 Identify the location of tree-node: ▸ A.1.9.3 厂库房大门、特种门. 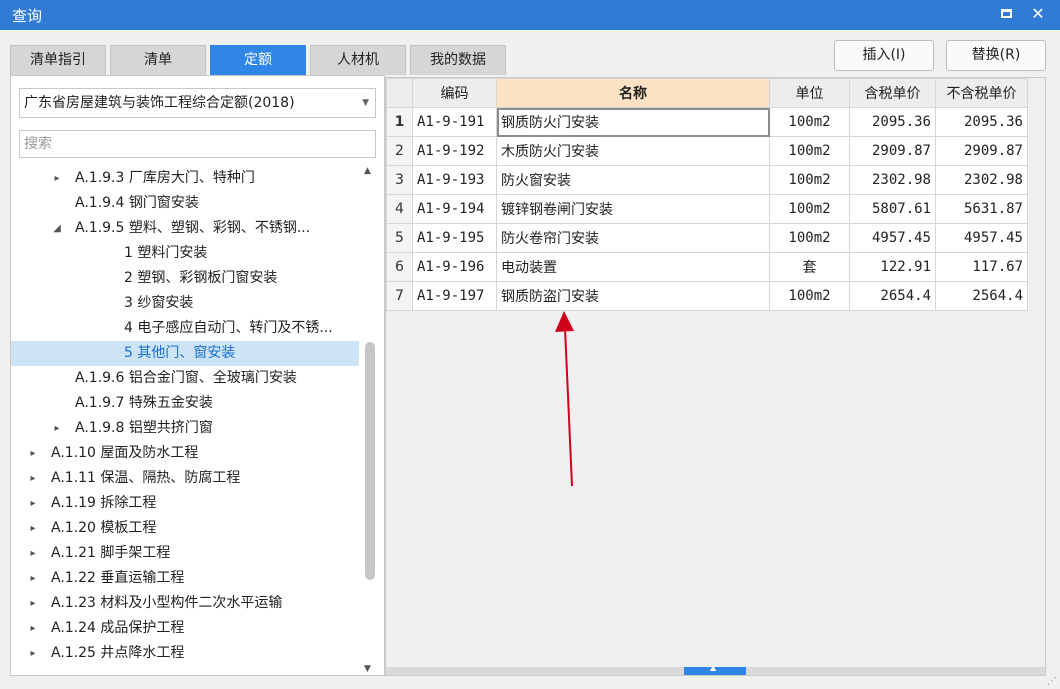
(185, 178).